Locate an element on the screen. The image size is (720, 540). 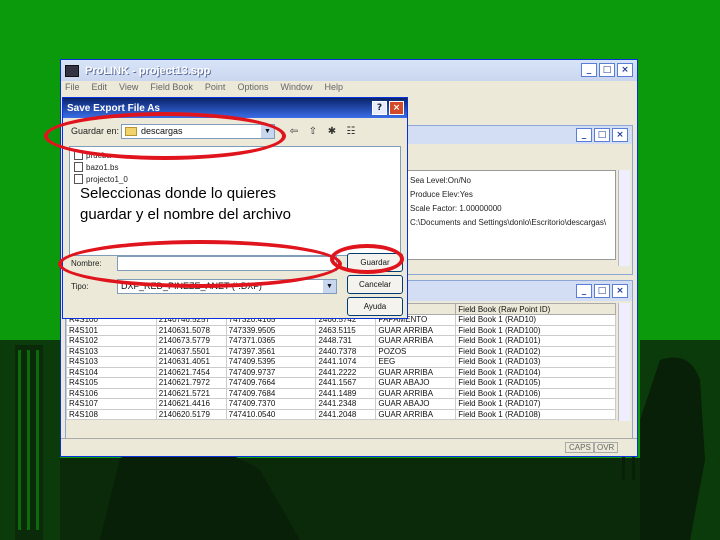
table-cell: 747397.3561 is located at coordinates (271, 351).